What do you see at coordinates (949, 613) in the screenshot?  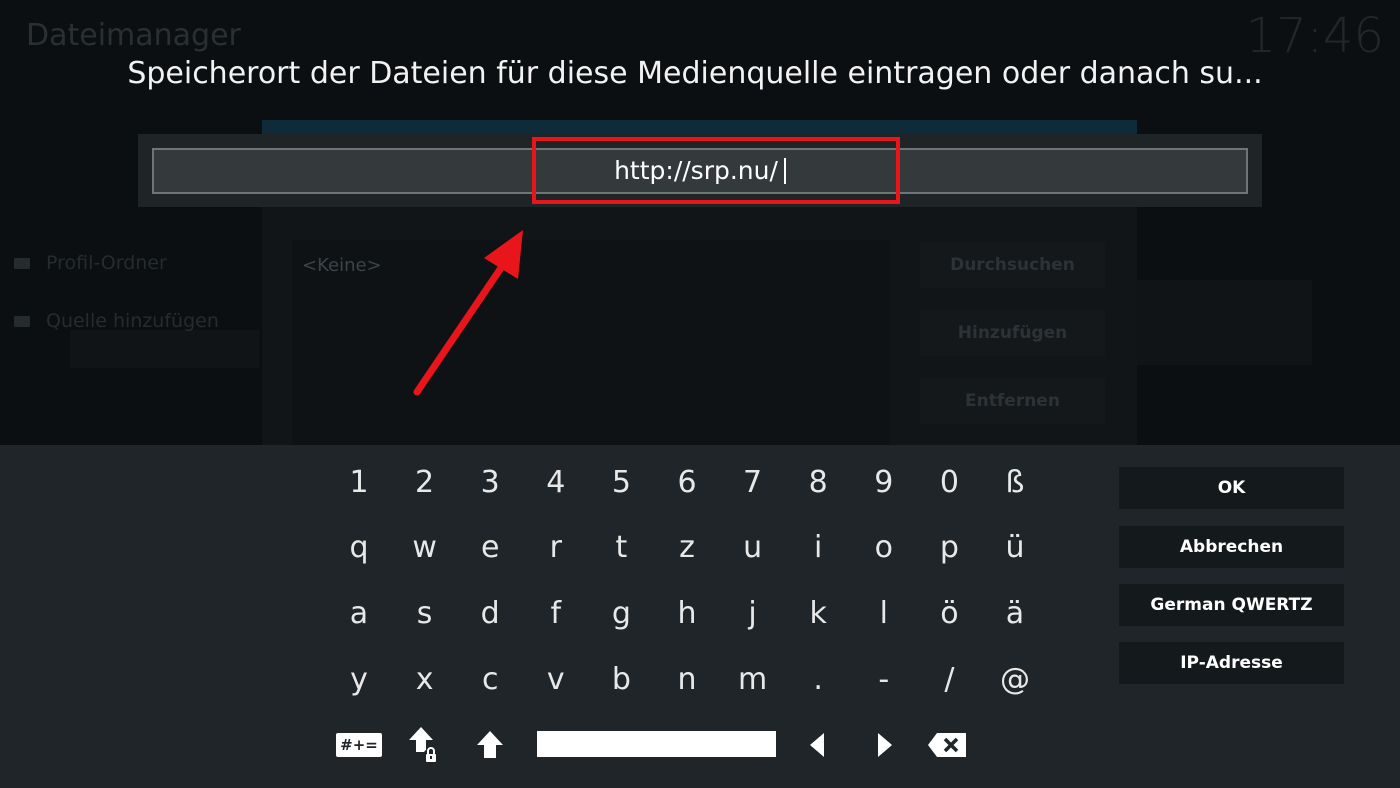 I see `key: ö` at bounding box center [949, 613].